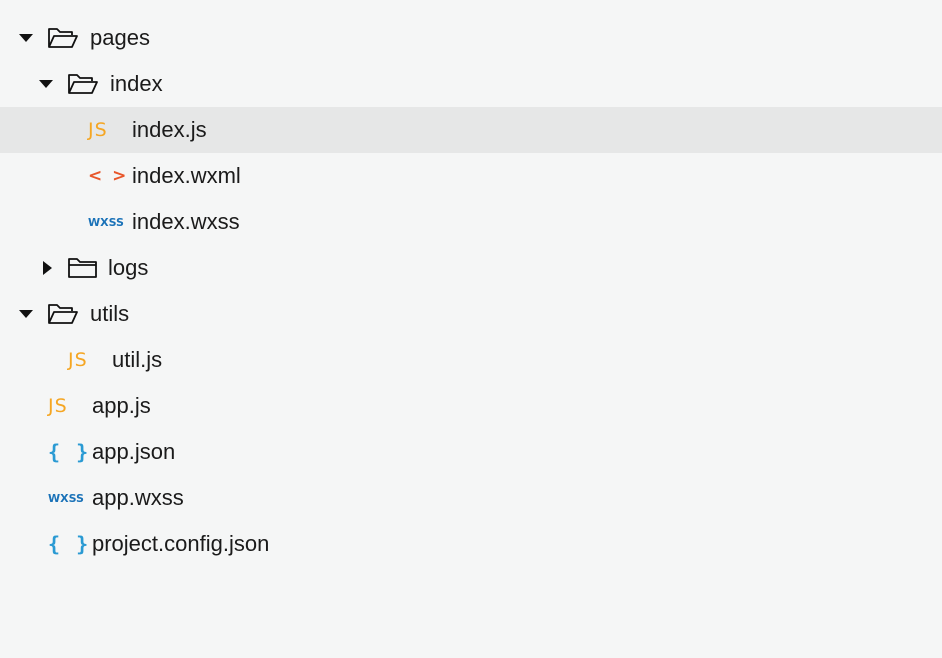  What do you see at coordinates (471, 498) in the screenshot?
I see `tree-item-app-wxss: WXSS app.wxss` at bounding box center [471, 498].